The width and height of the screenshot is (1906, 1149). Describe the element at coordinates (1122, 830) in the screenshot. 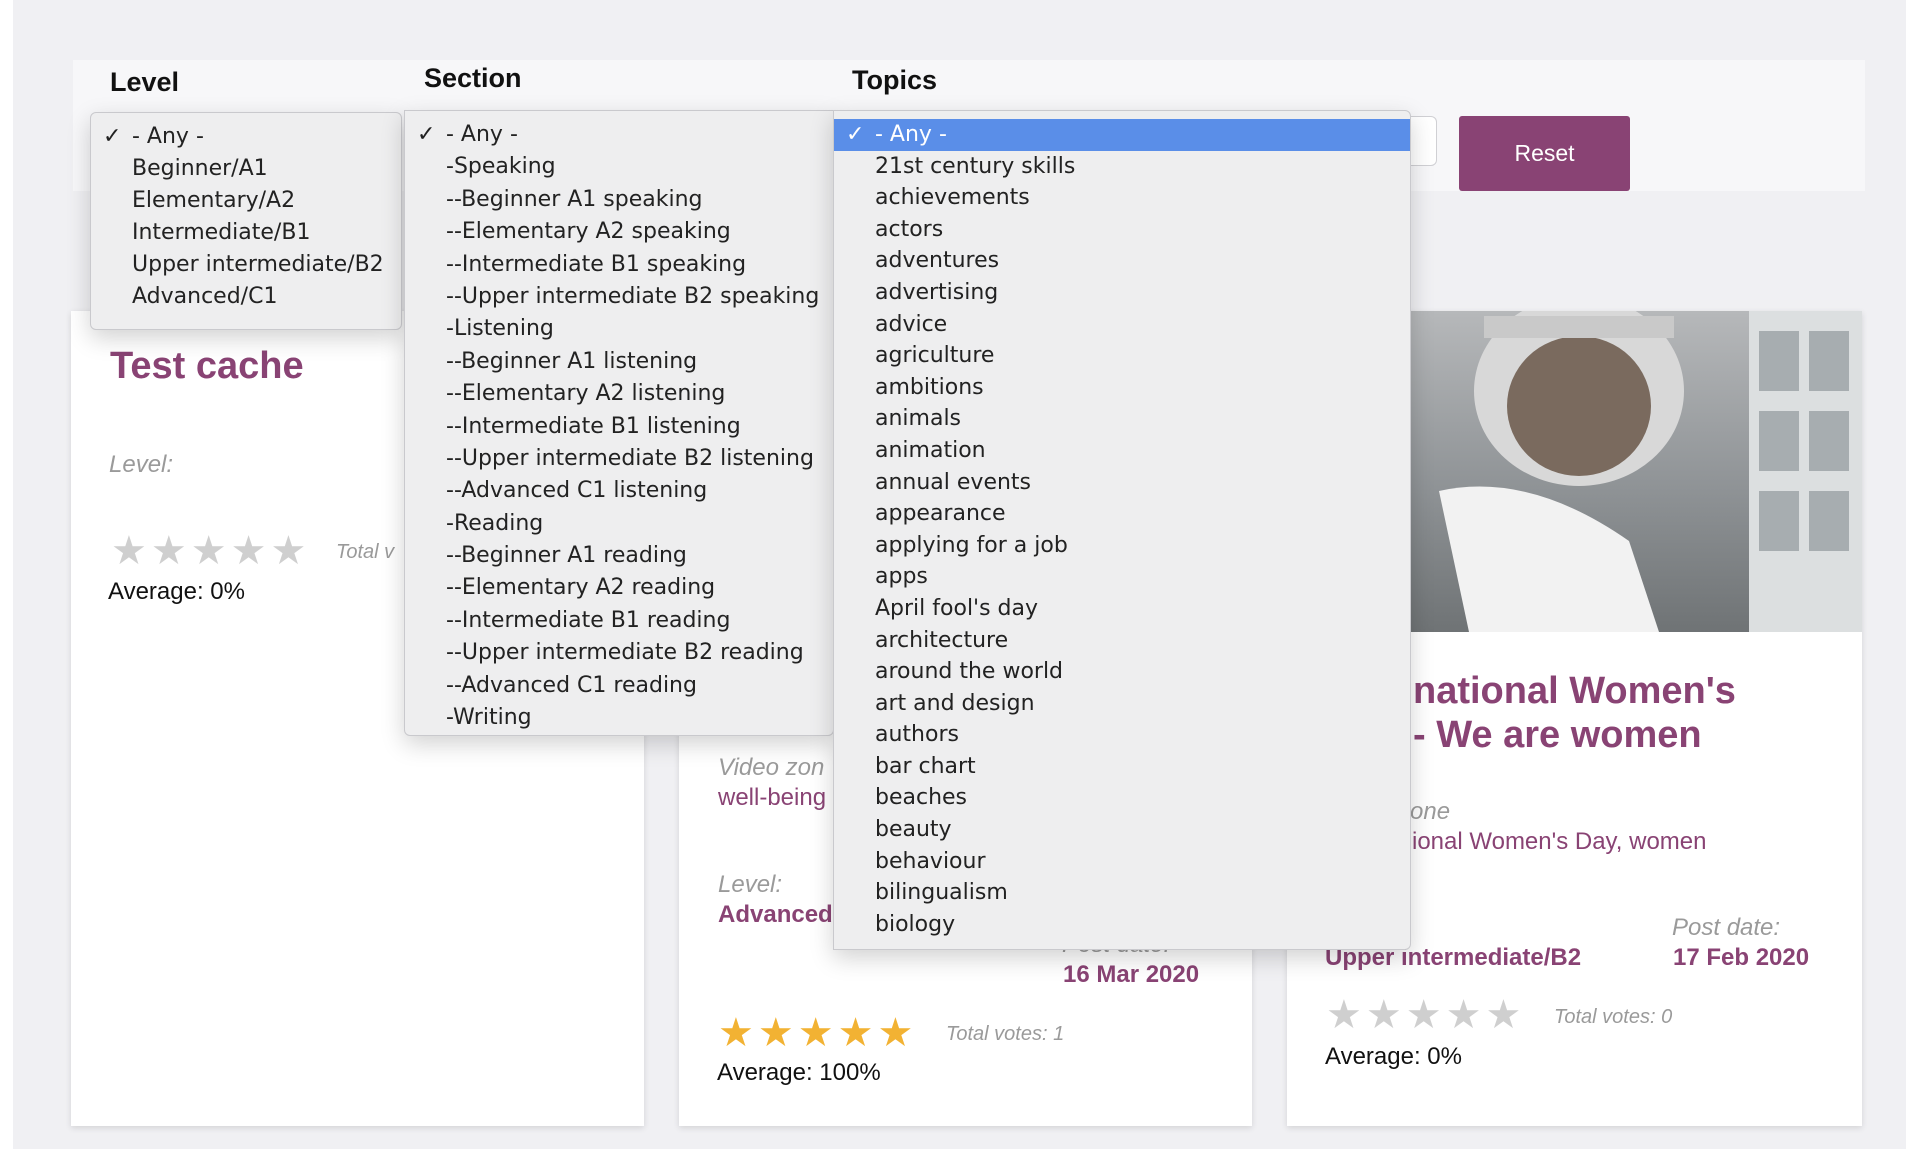

I see `dropdown-option: beauty` at that location.